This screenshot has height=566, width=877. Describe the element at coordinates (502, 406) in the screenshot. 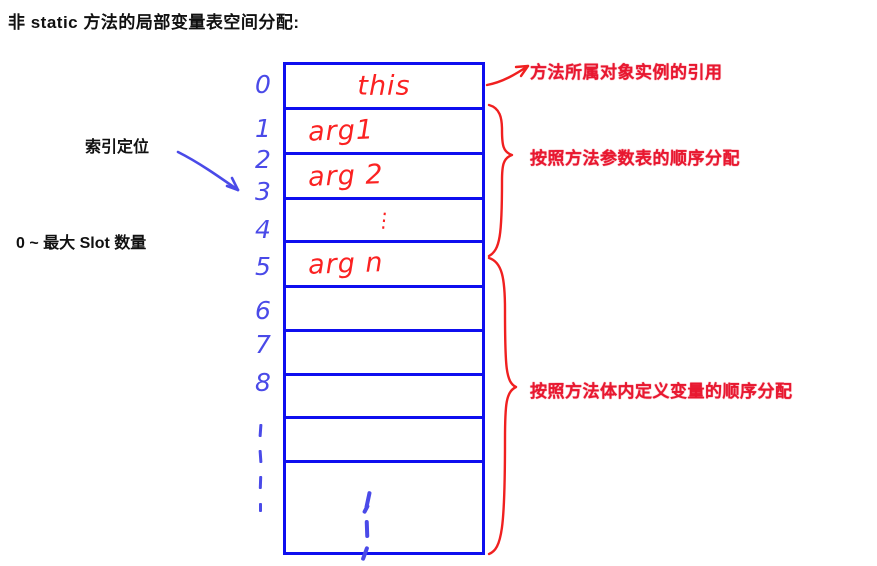

I see `locals-brace-icon` at that location.